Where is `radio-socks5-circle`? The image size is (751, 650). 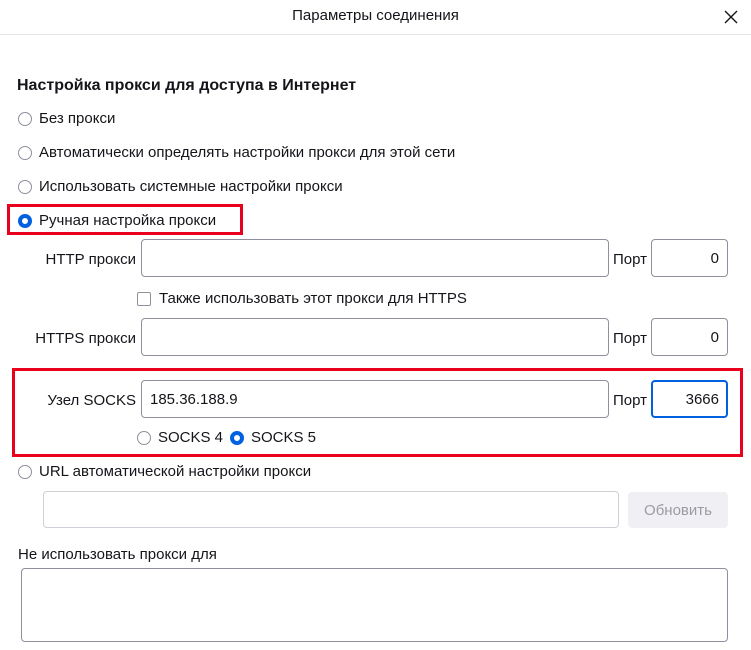
radio-socks5-circle is located at coordinates (237, 437).